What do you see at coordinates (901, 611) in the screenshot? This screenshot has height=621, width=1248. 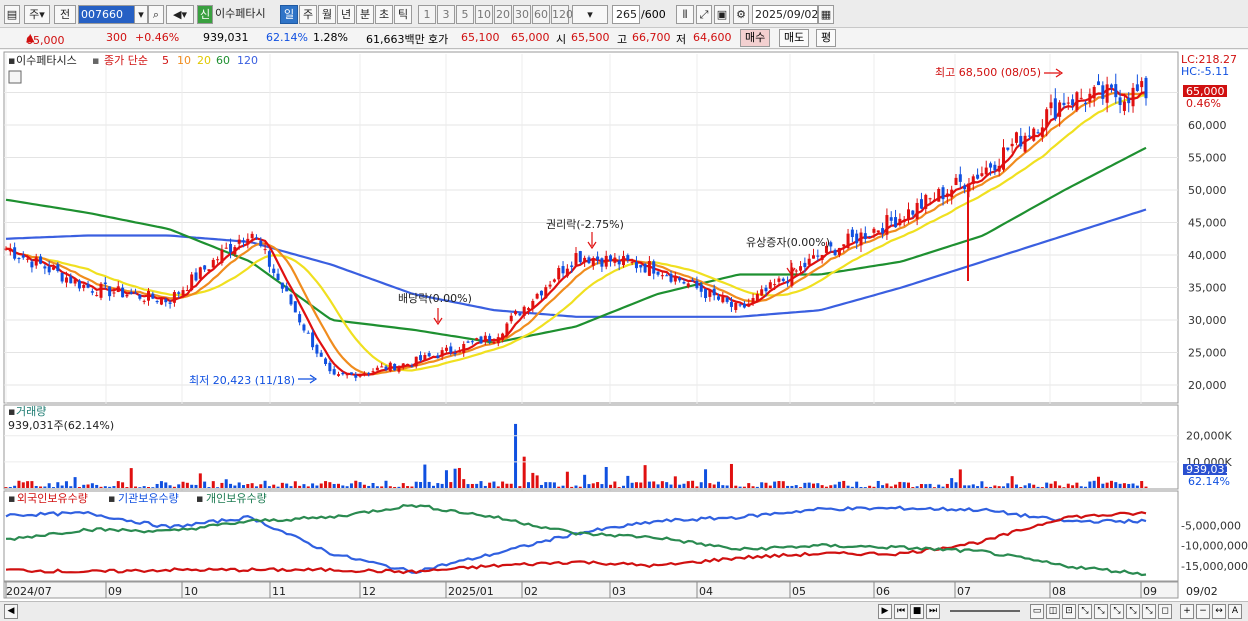 I see `first-page-icon: ⏮` at bounding box center [901, 611].